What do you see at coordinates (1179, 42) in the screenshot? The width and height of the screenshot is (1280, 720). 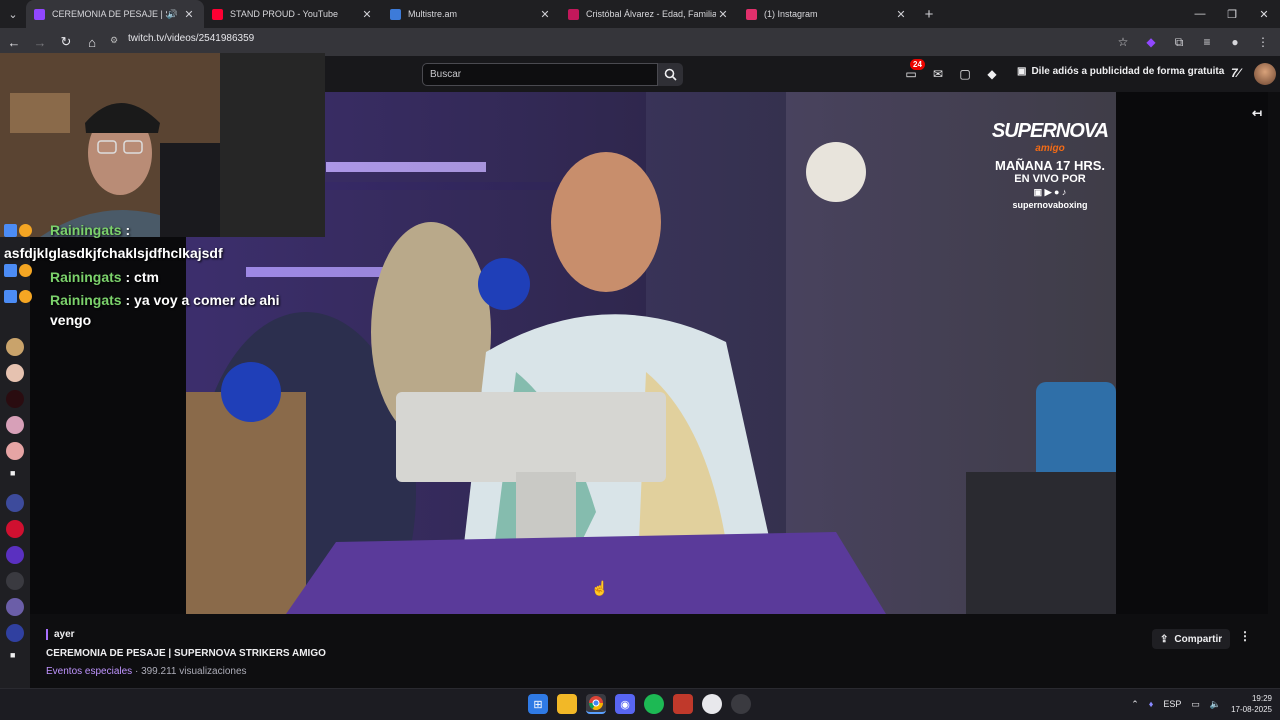 I see `extensions-icon: ⧉` at bounding box center [1179, 42].